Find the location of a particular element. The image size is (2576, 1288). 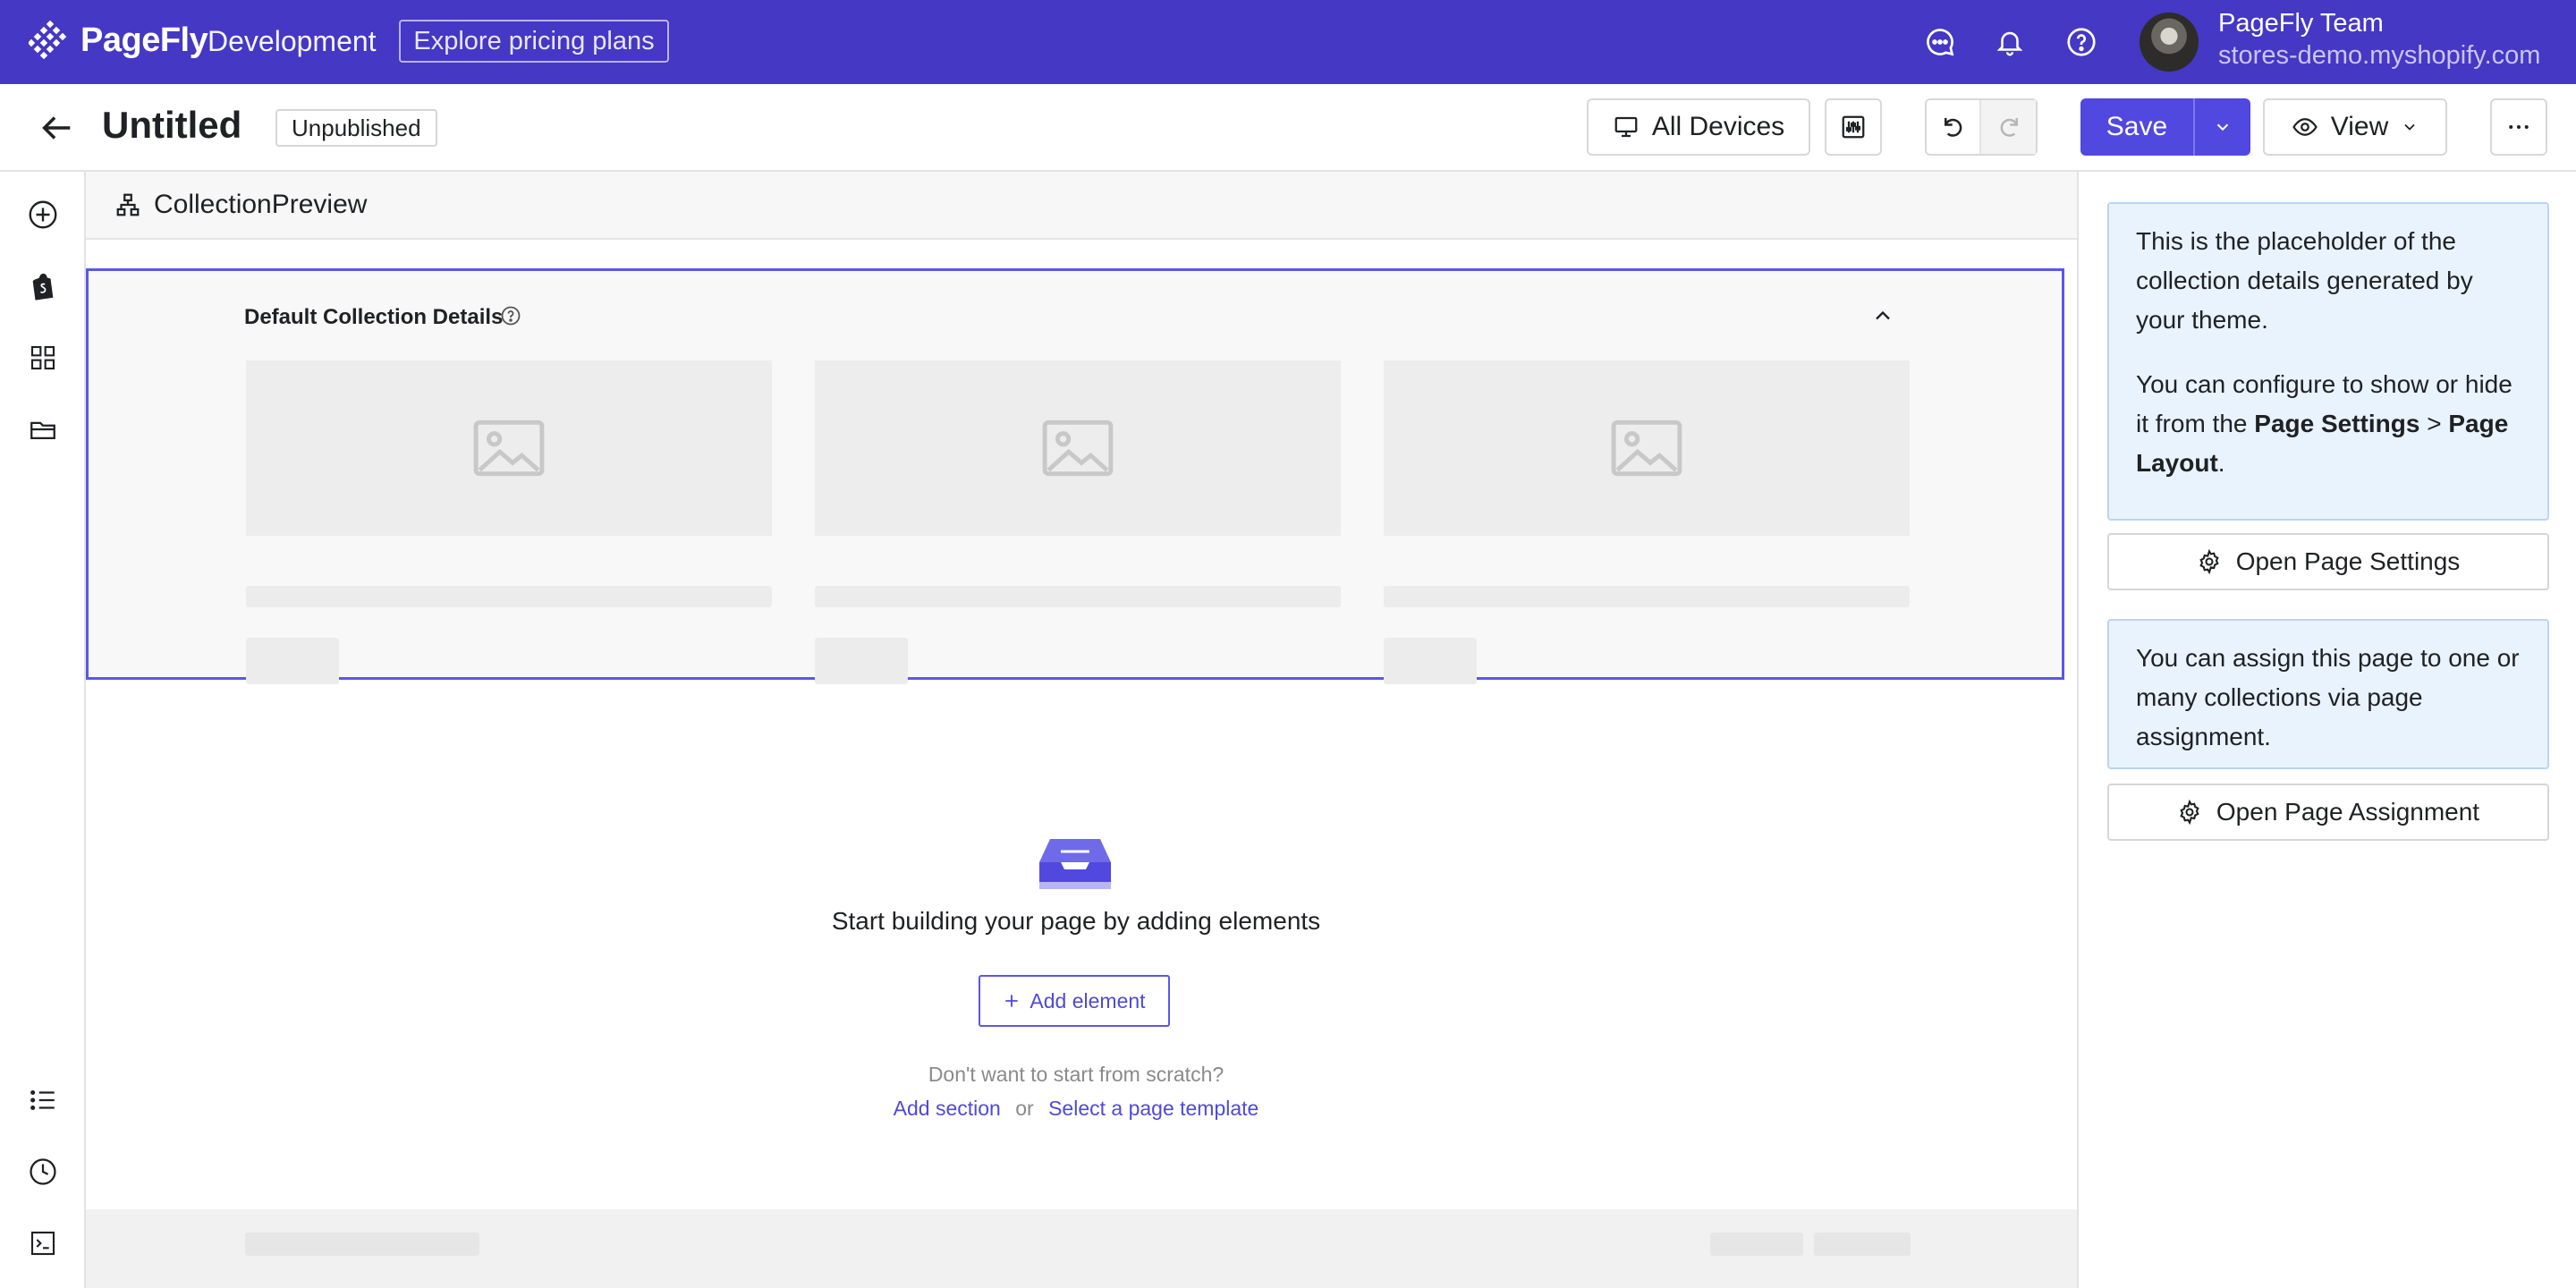

redo-icon is located at coordinates (2009, 127).